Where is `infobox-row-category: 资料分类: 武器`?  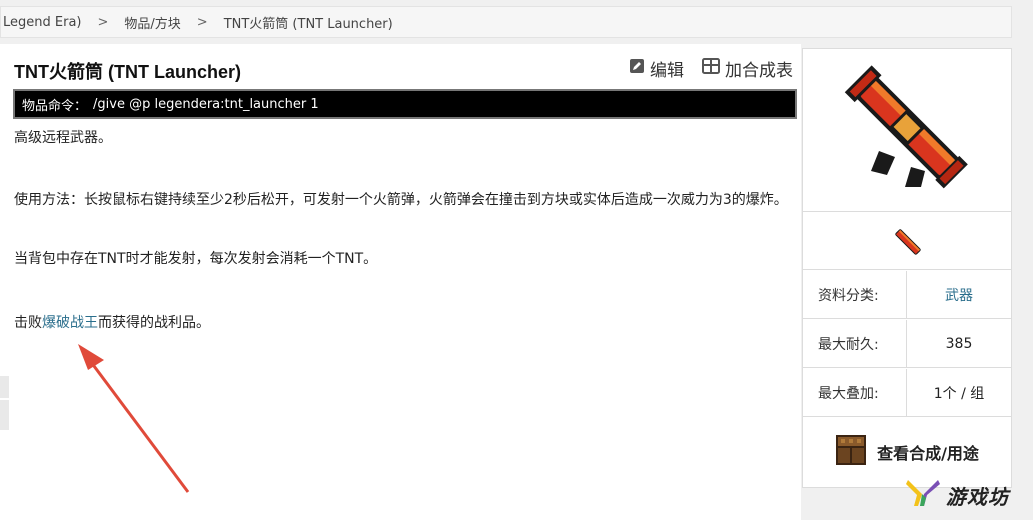
infobox-row-category: 资料分类: 武器 is located at coordinates (907, 295).